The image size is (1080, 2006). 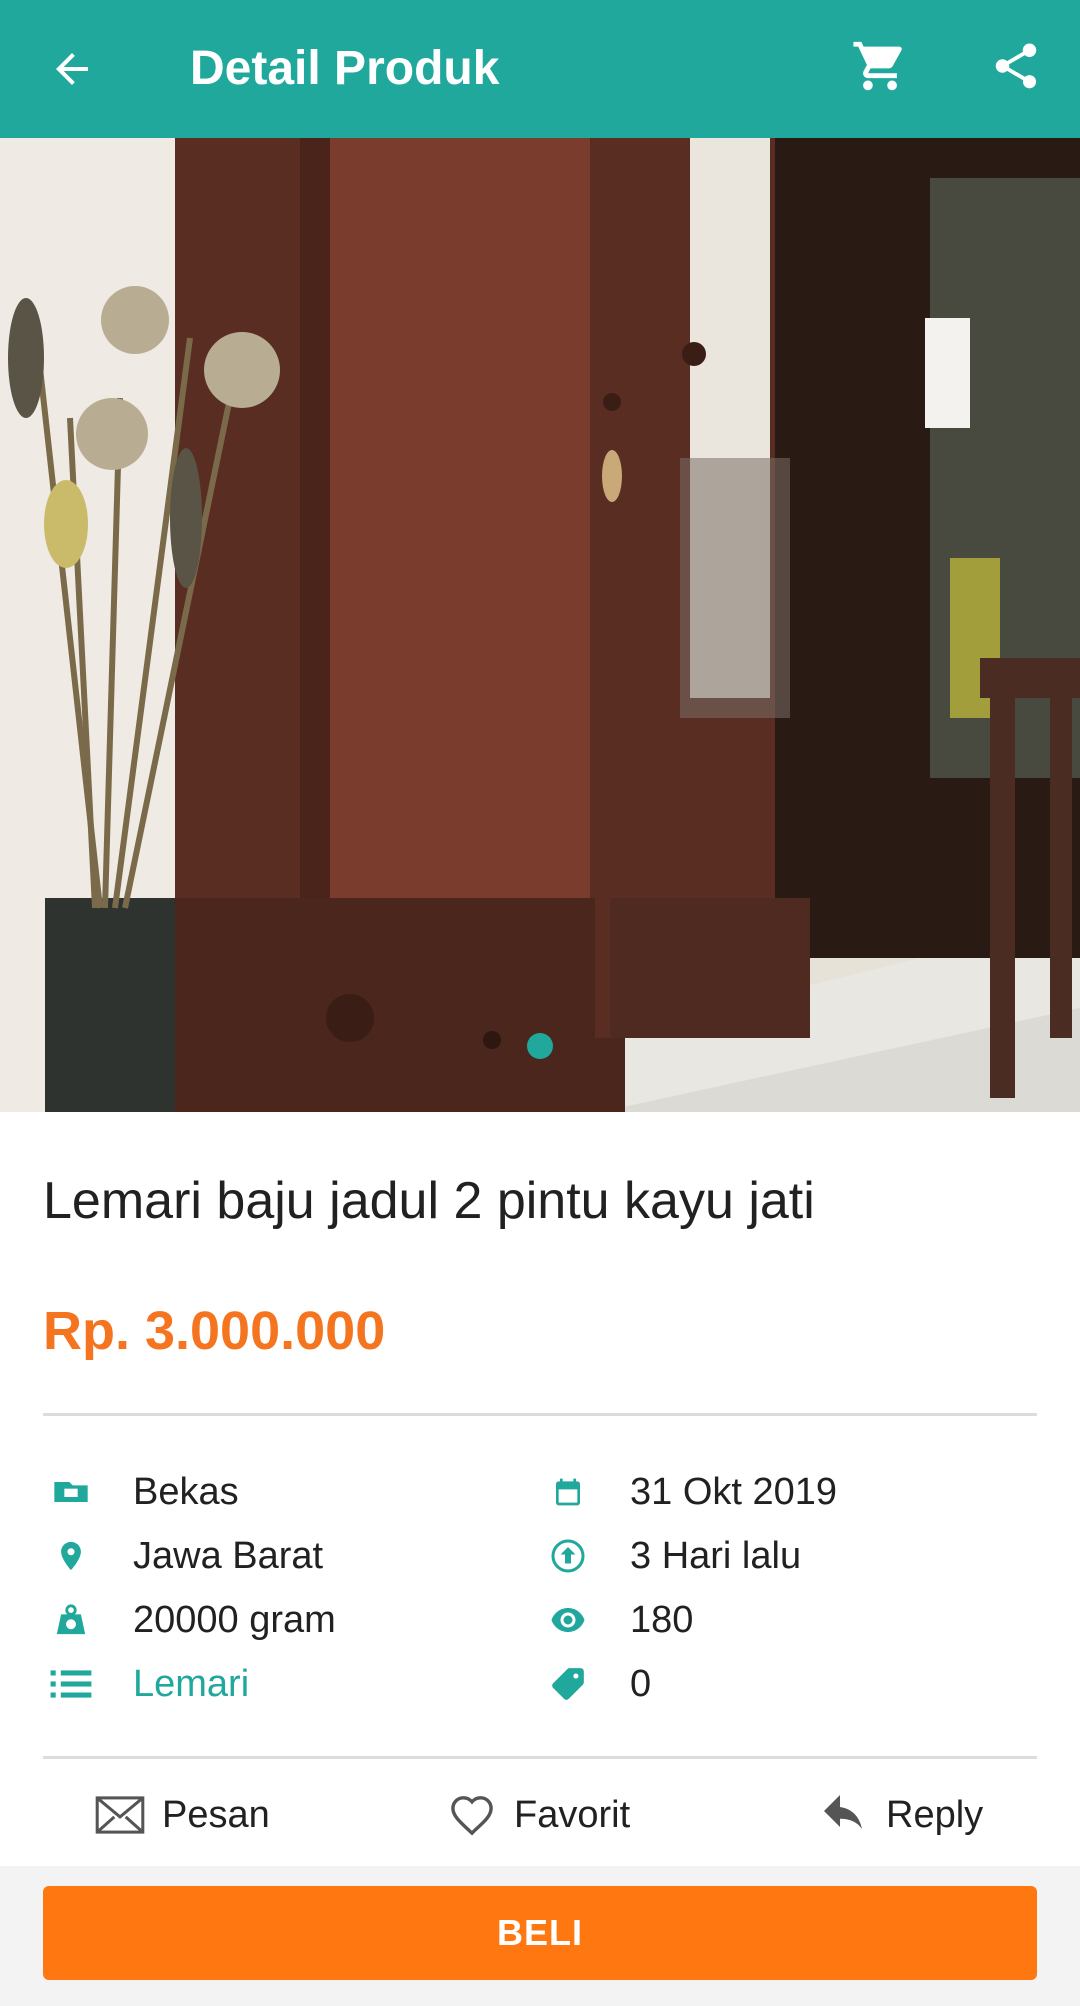 I want to click on detail-category: Lemari, so click(x=146, y=1684).